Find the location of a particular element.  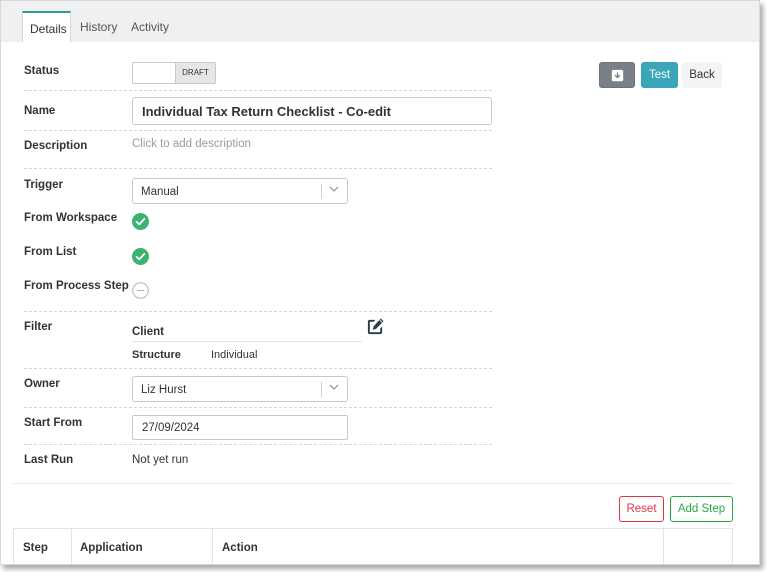

trigger-select: Manual is located at coordinates (240, 191).